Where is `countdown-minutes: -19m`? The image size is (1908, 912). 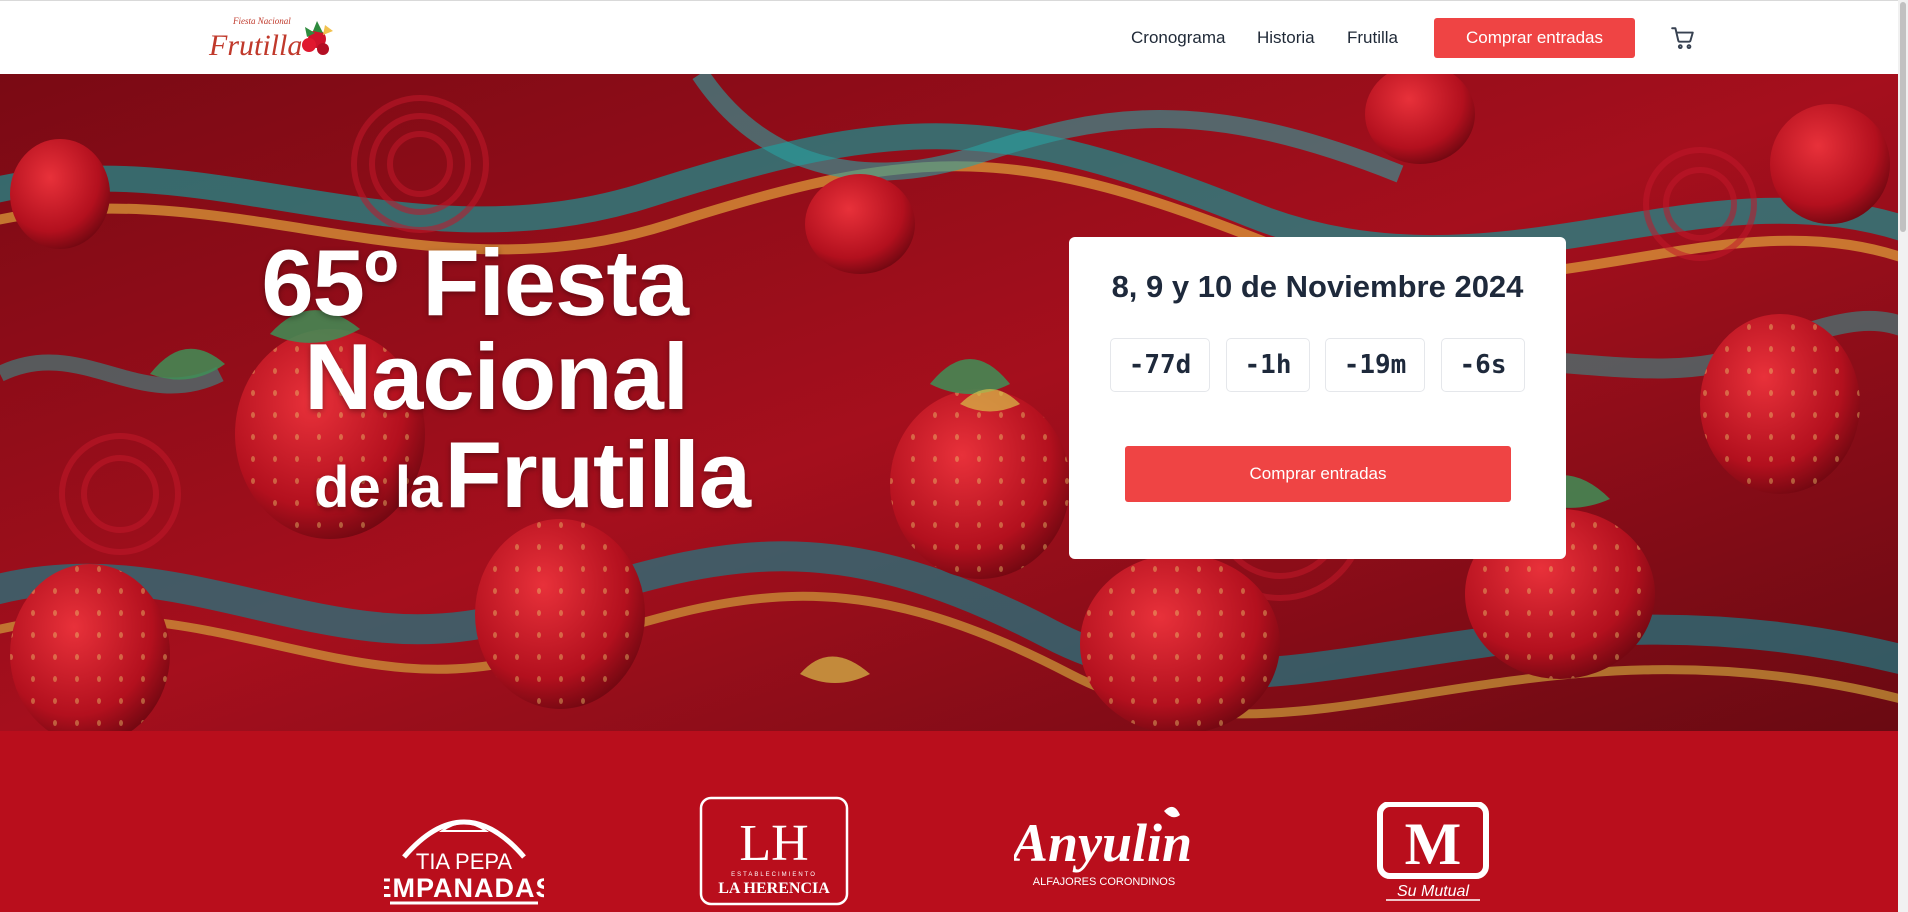 countdown-minutes: -19m is located at coordinates (1375, 365).